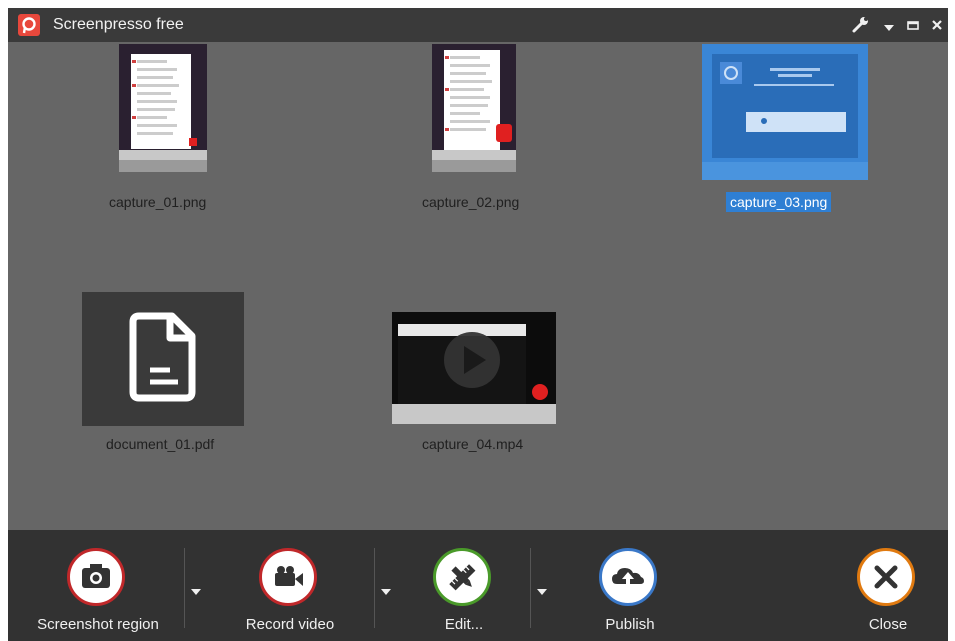 This screenshot has width=955, height=641. I want to click on video-thumbnail, so click(474, 368).